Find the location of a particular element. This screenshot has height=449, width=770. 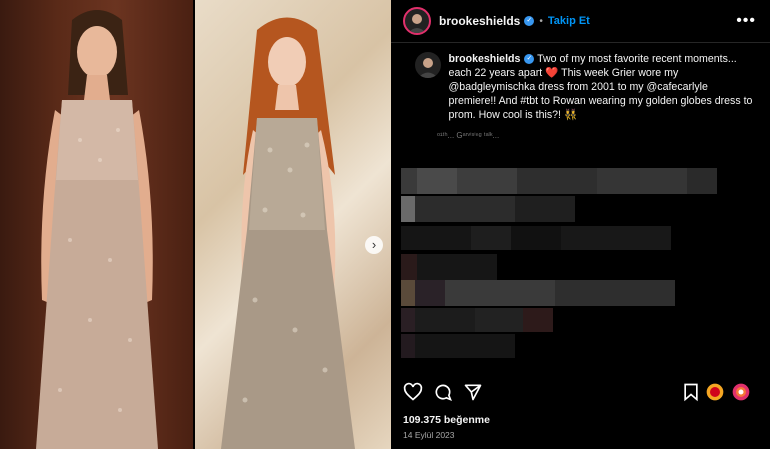

post-header: brookeshields ✓ • Takip Et ••• is located at coordinates (580, 21).